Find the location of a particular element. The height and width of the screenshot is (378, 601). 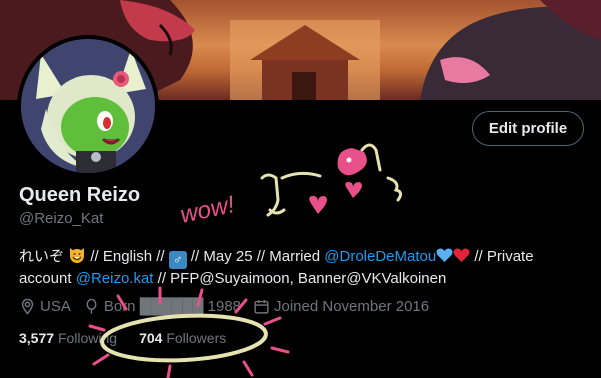

birthday-item: Born ██████ 1988 is located at coordinates (162, 306).